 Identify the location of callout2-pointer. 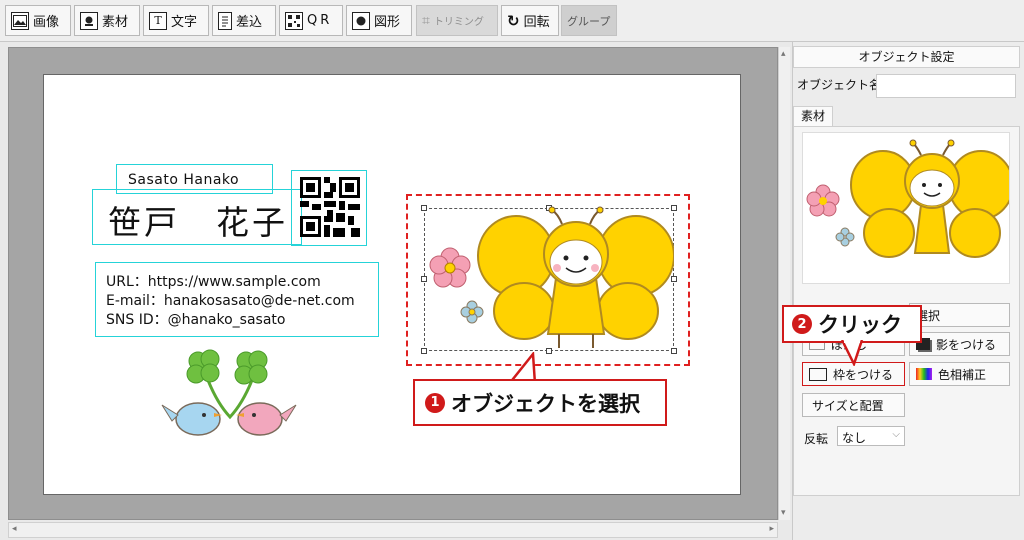
(852, 353).